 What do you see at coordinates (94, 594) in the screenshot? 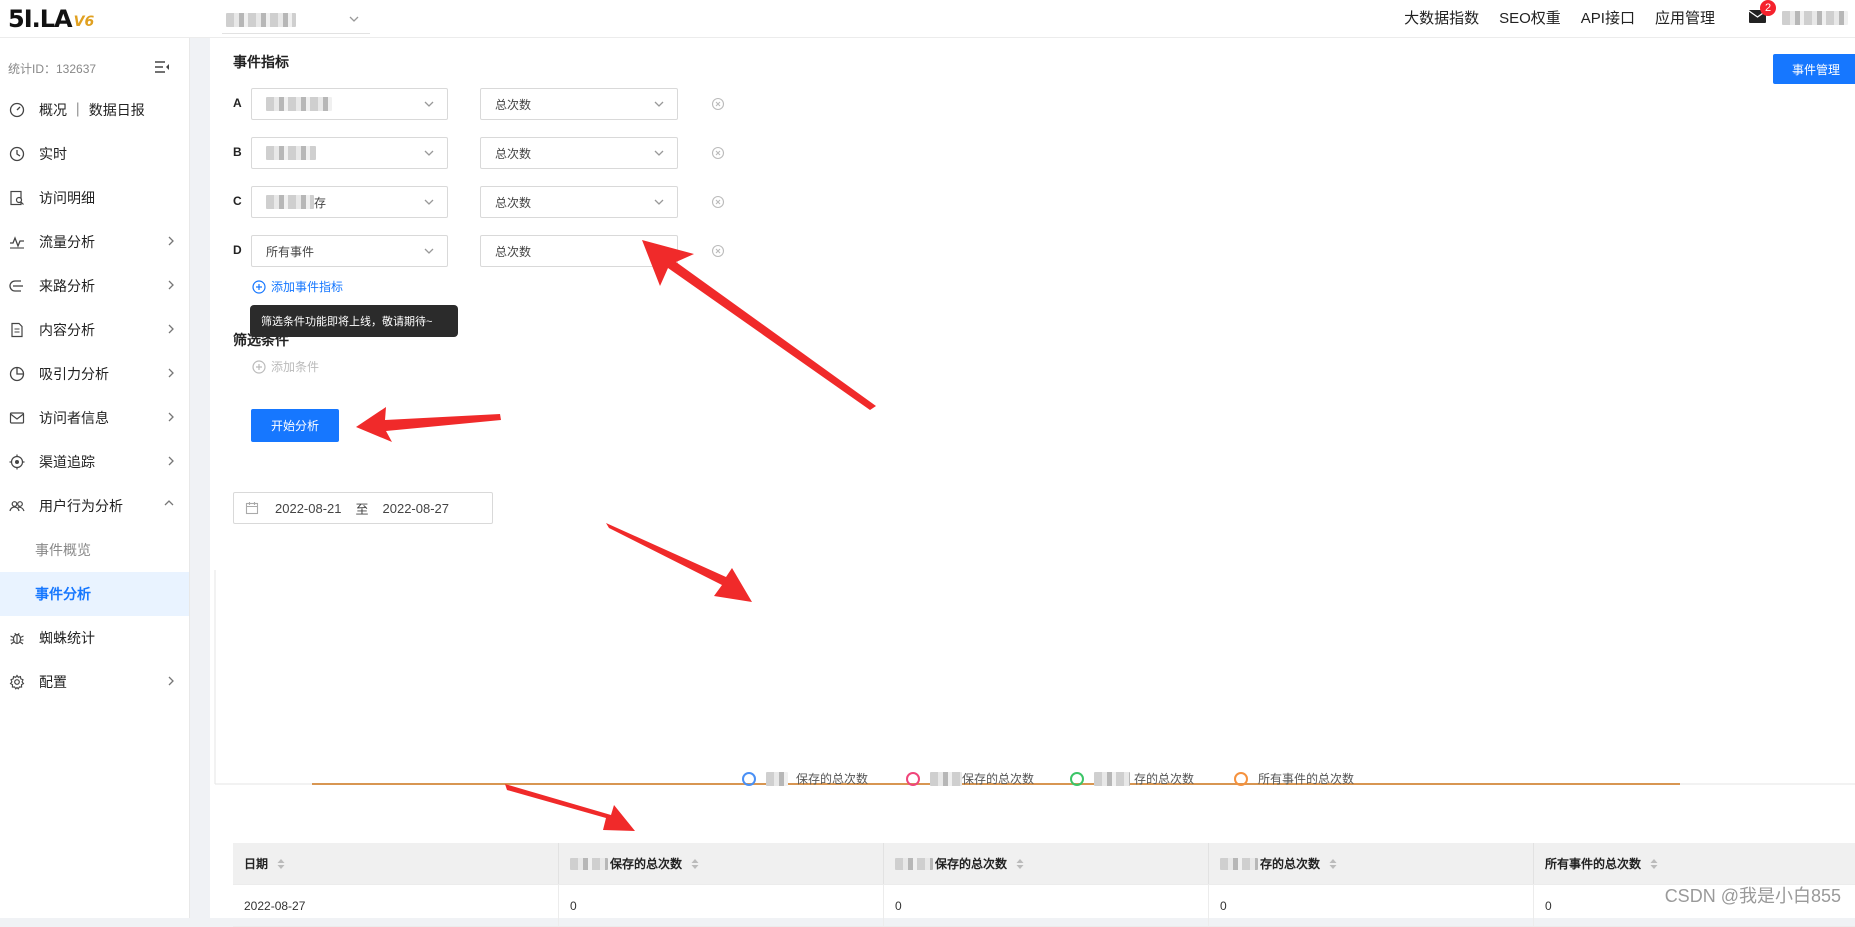
I see `sidebar-subitem-event-analysis: 事件分析` at bounding box center [94, 594].